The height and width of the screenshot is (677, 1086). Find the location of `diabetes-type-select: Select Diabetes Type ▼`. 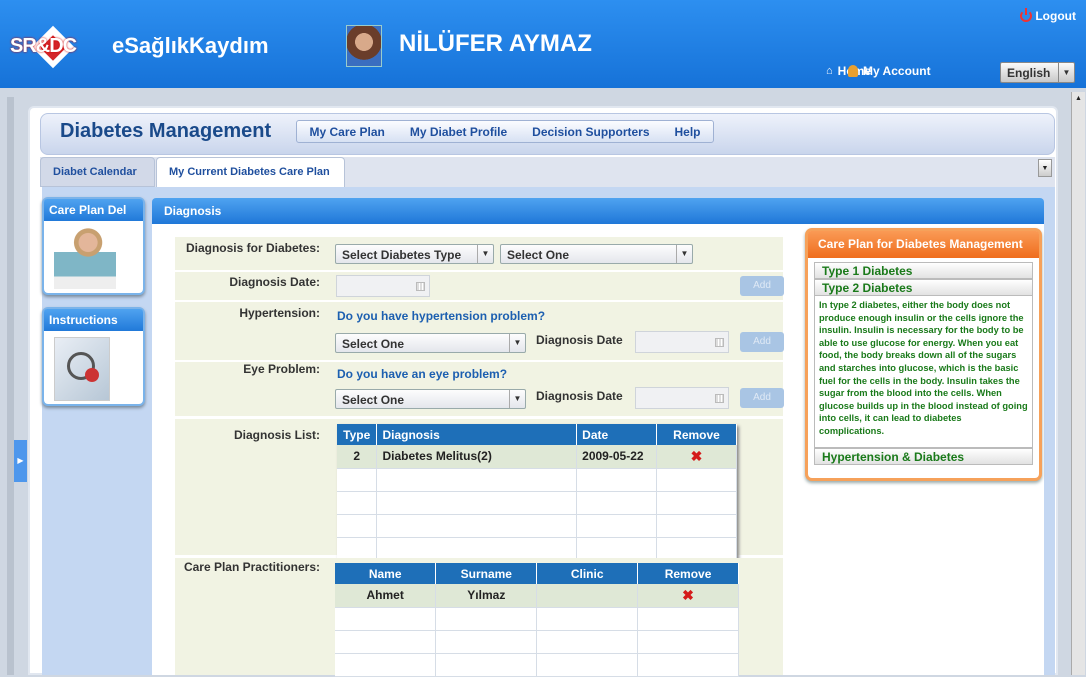

diabetes-type-select: Select Diabetes Type ▼ is located at coordinates (414, 254).